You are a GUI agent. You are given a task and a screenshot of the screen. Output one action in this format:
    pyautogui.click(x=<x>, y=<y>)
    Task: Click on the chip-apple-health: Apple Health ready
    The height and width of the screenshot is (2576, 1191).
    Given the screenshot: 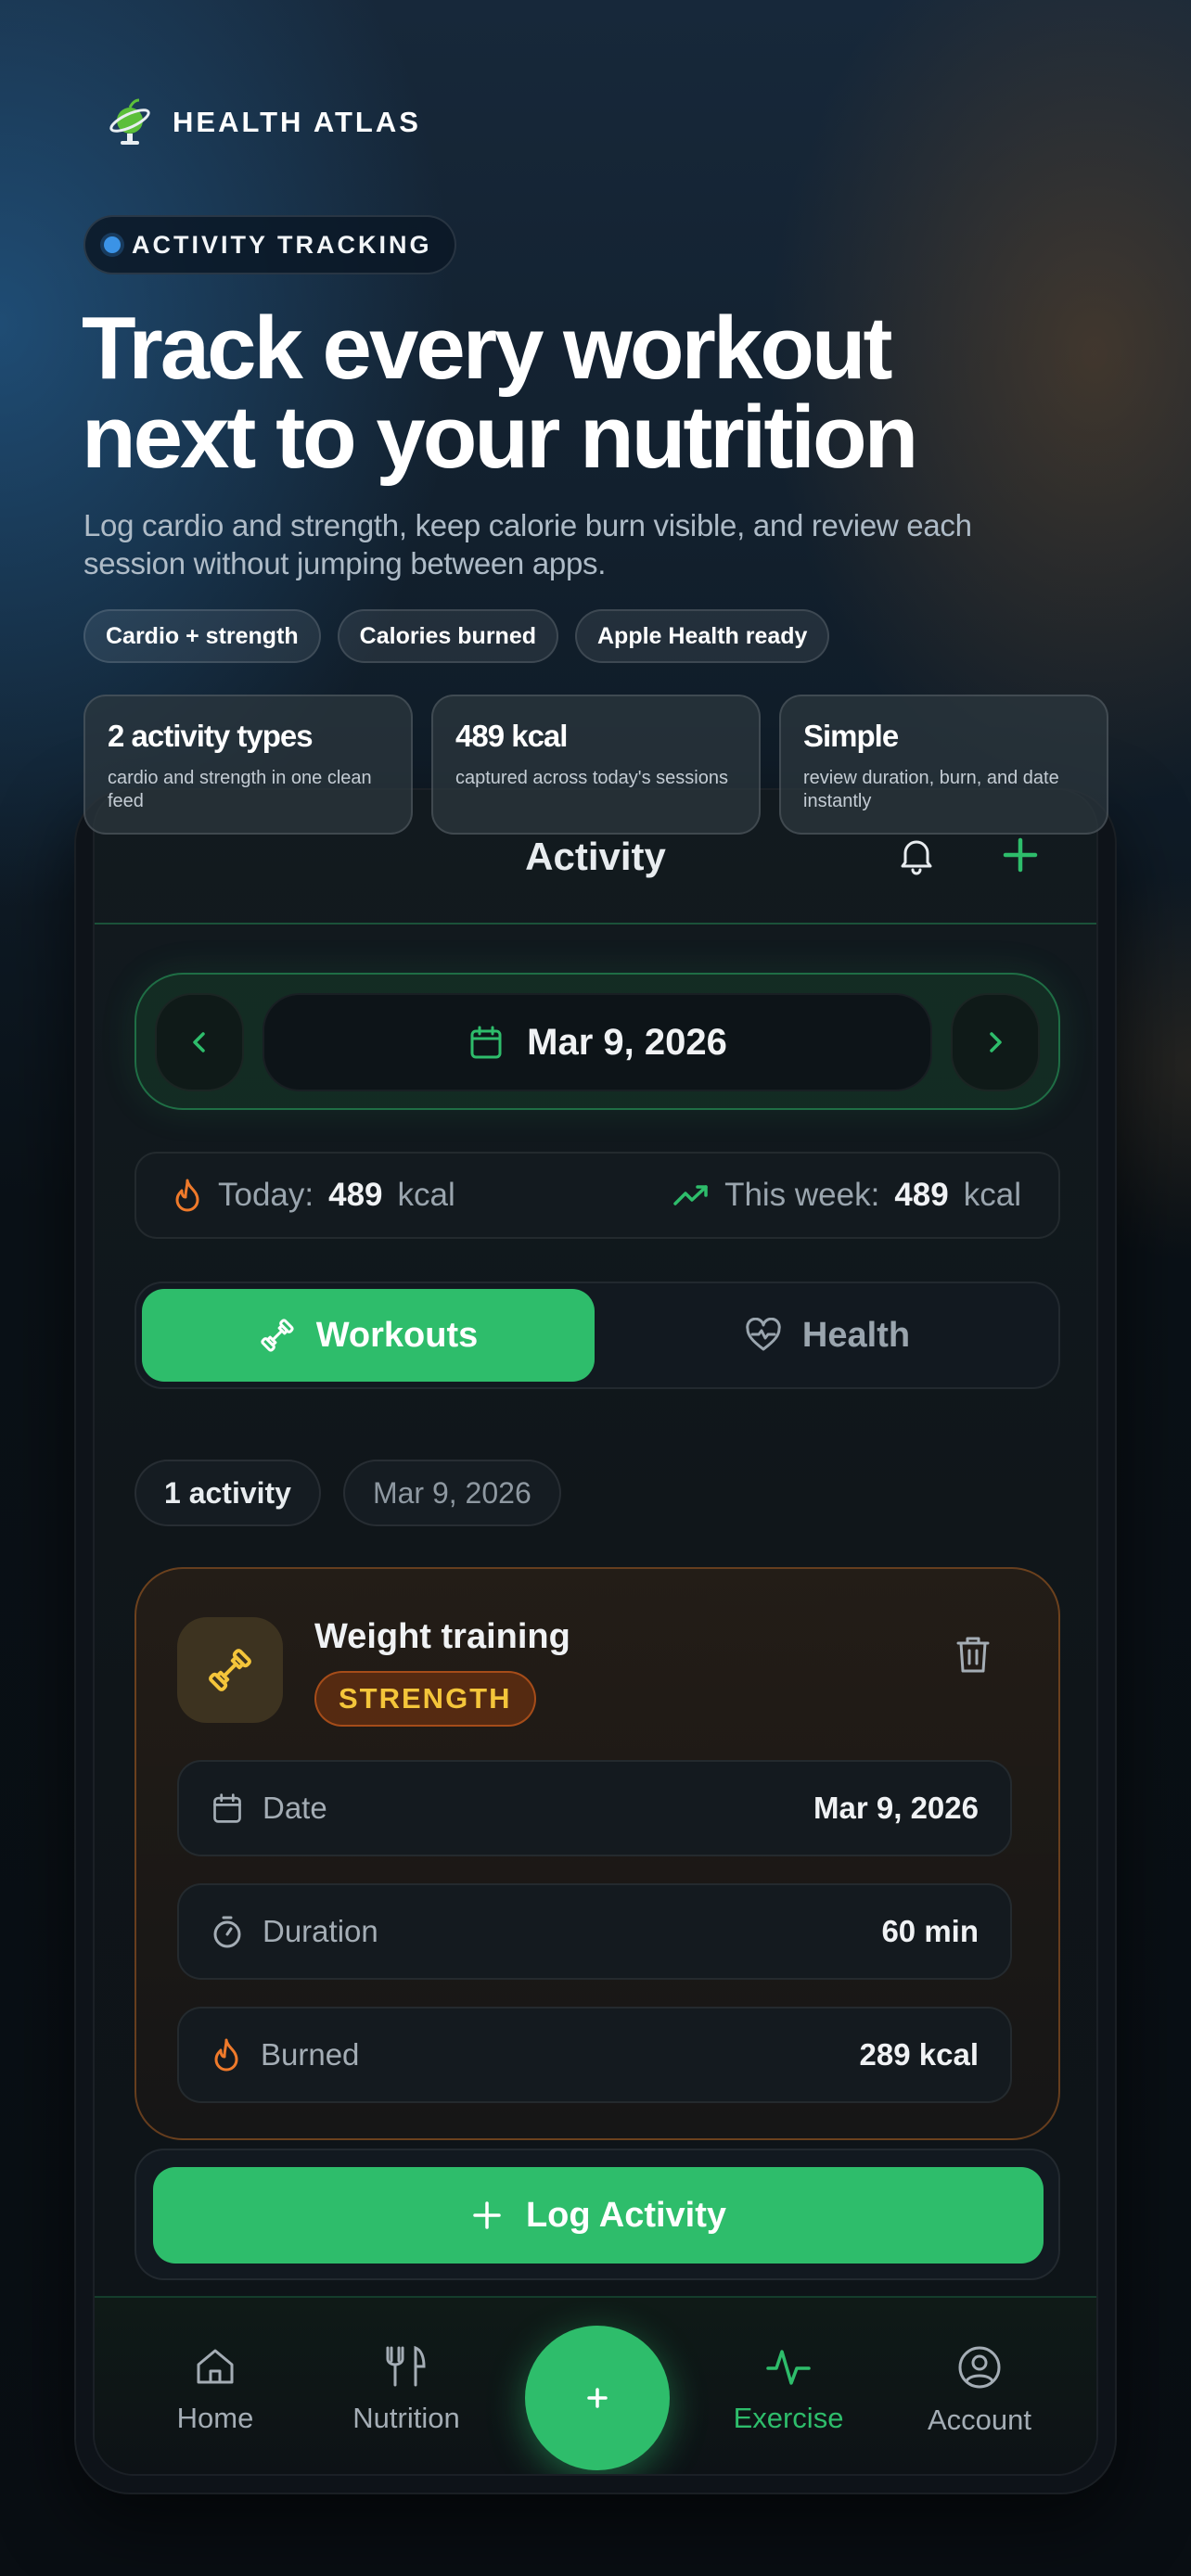 What is the action you would take?
    pyautogui.click(x=702, y=636)
    